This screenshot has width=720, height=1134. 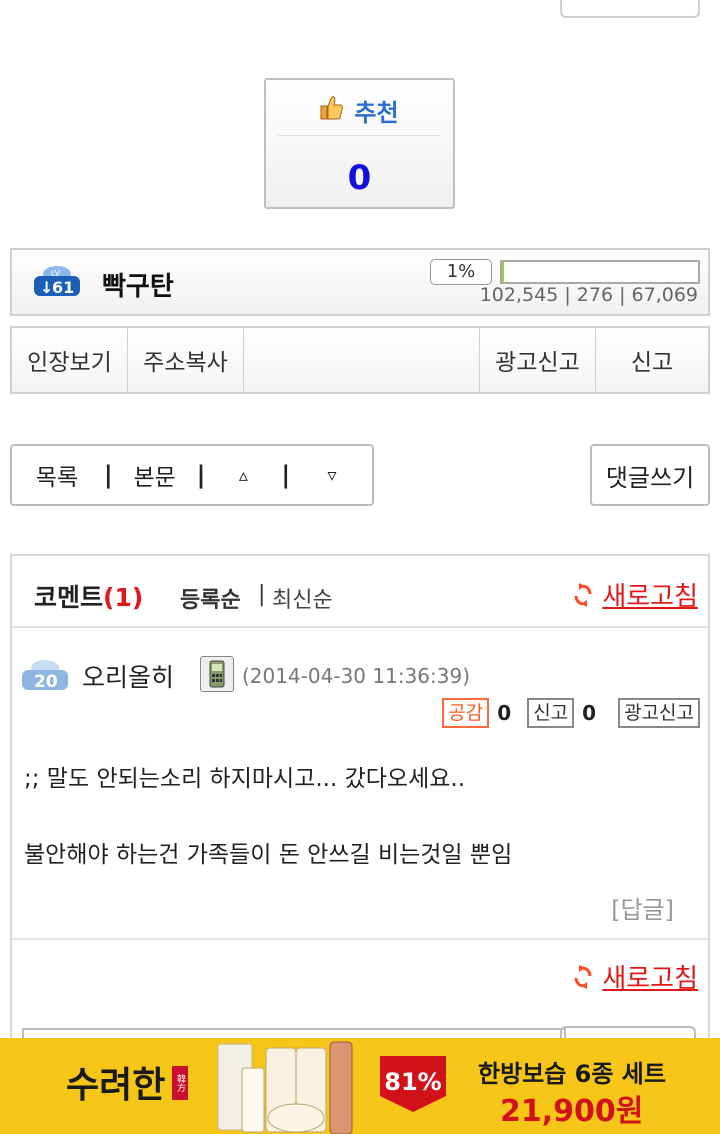 I want to click on level-number: 61, so click(x=63, y=287).